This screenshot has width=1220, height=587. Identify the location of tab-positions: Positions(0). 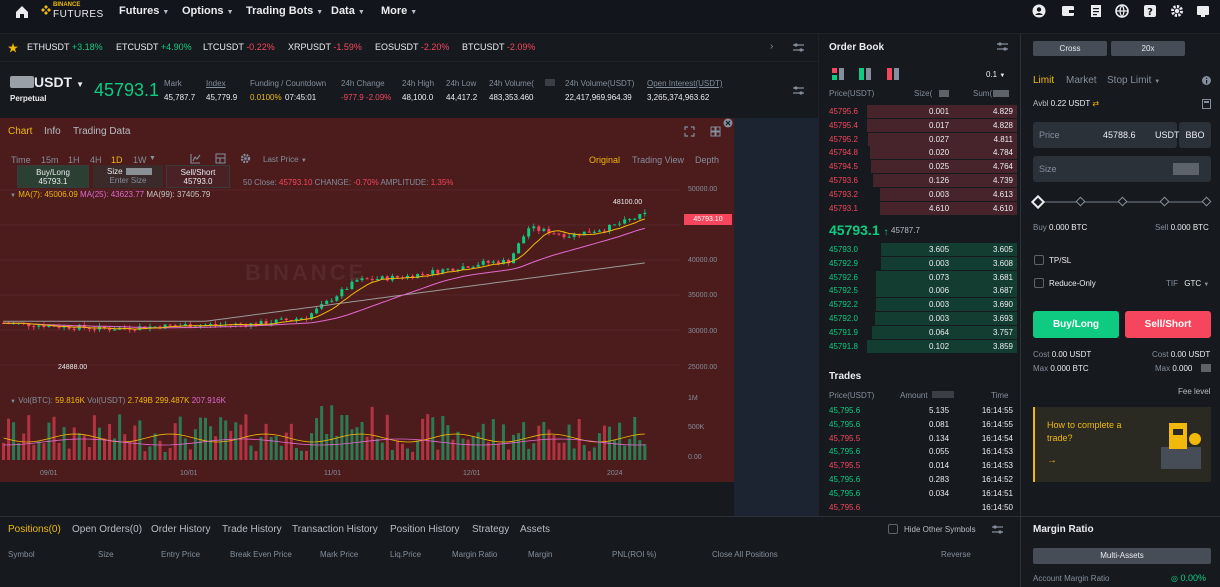
(34, 529).